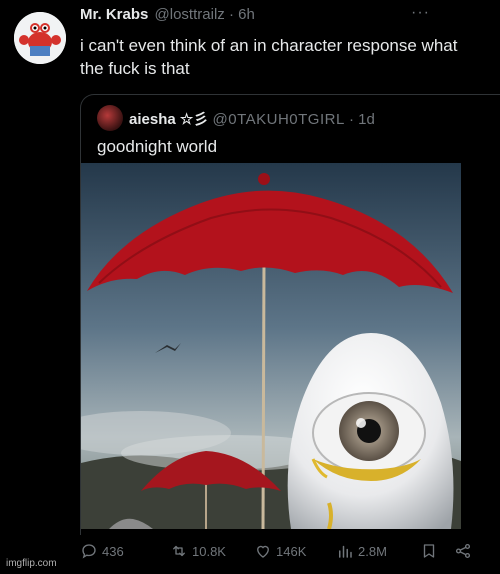 The image size is (500, 574). Describe the element at coordinates (157, 146) in the screenshot. I see `quoted-text: goodnight world` at that location.